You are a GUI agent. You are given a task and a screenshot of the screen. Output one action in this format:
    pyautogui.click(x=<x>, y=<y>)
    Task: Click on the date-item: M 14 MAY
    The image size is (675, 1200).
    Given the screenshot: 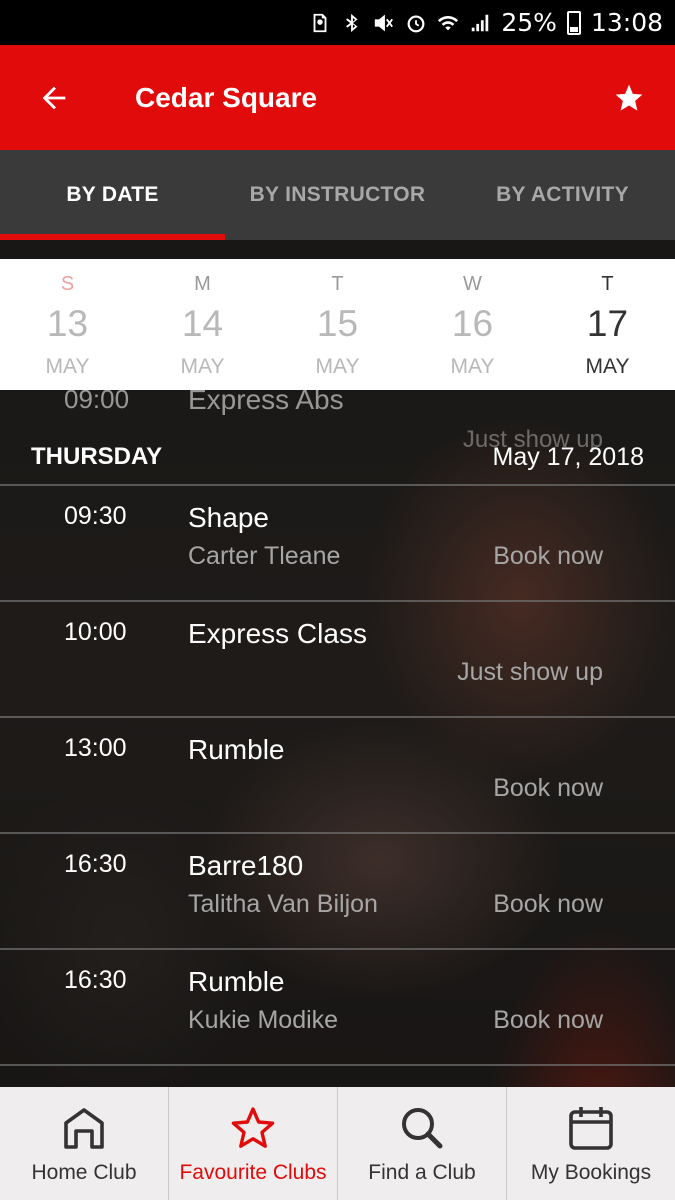 What is the action you would take?
    pyautogui.click(x=202, y=324)
    